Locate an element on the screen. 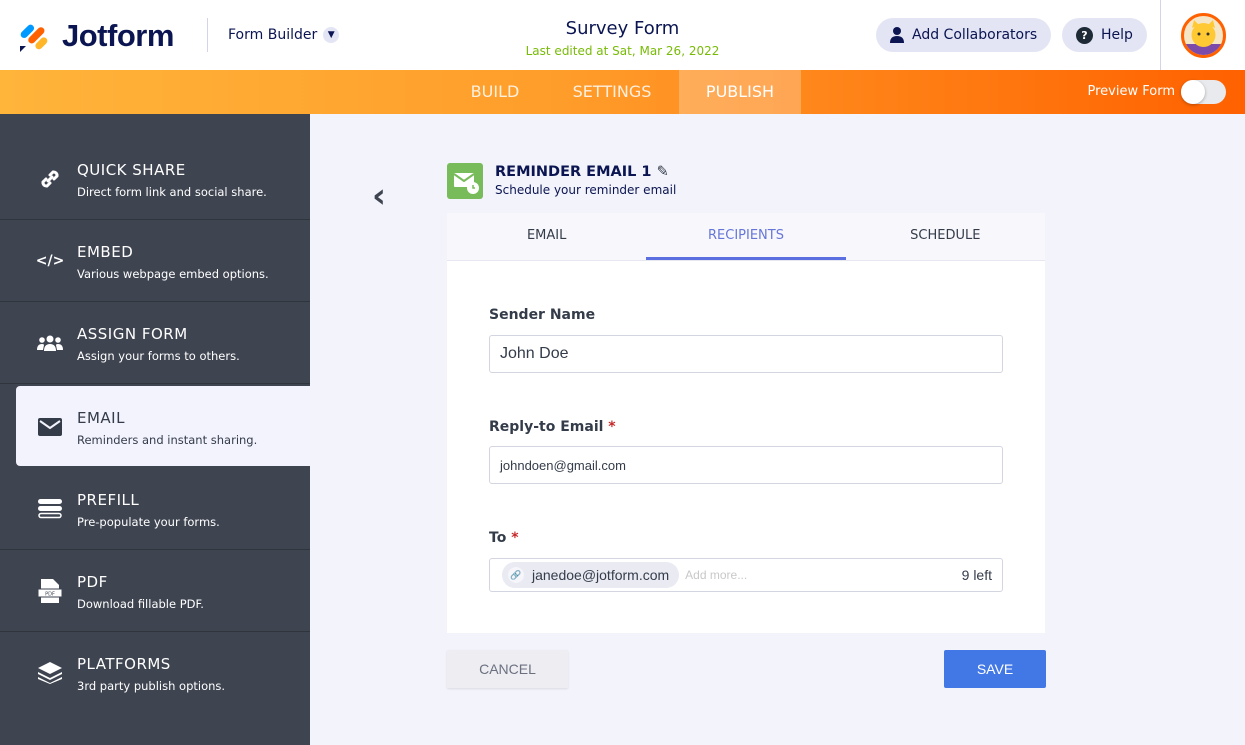 The width and height of the screenshot is (1245, 745). help-button: ? Help is located at coordinates (1104, 35).